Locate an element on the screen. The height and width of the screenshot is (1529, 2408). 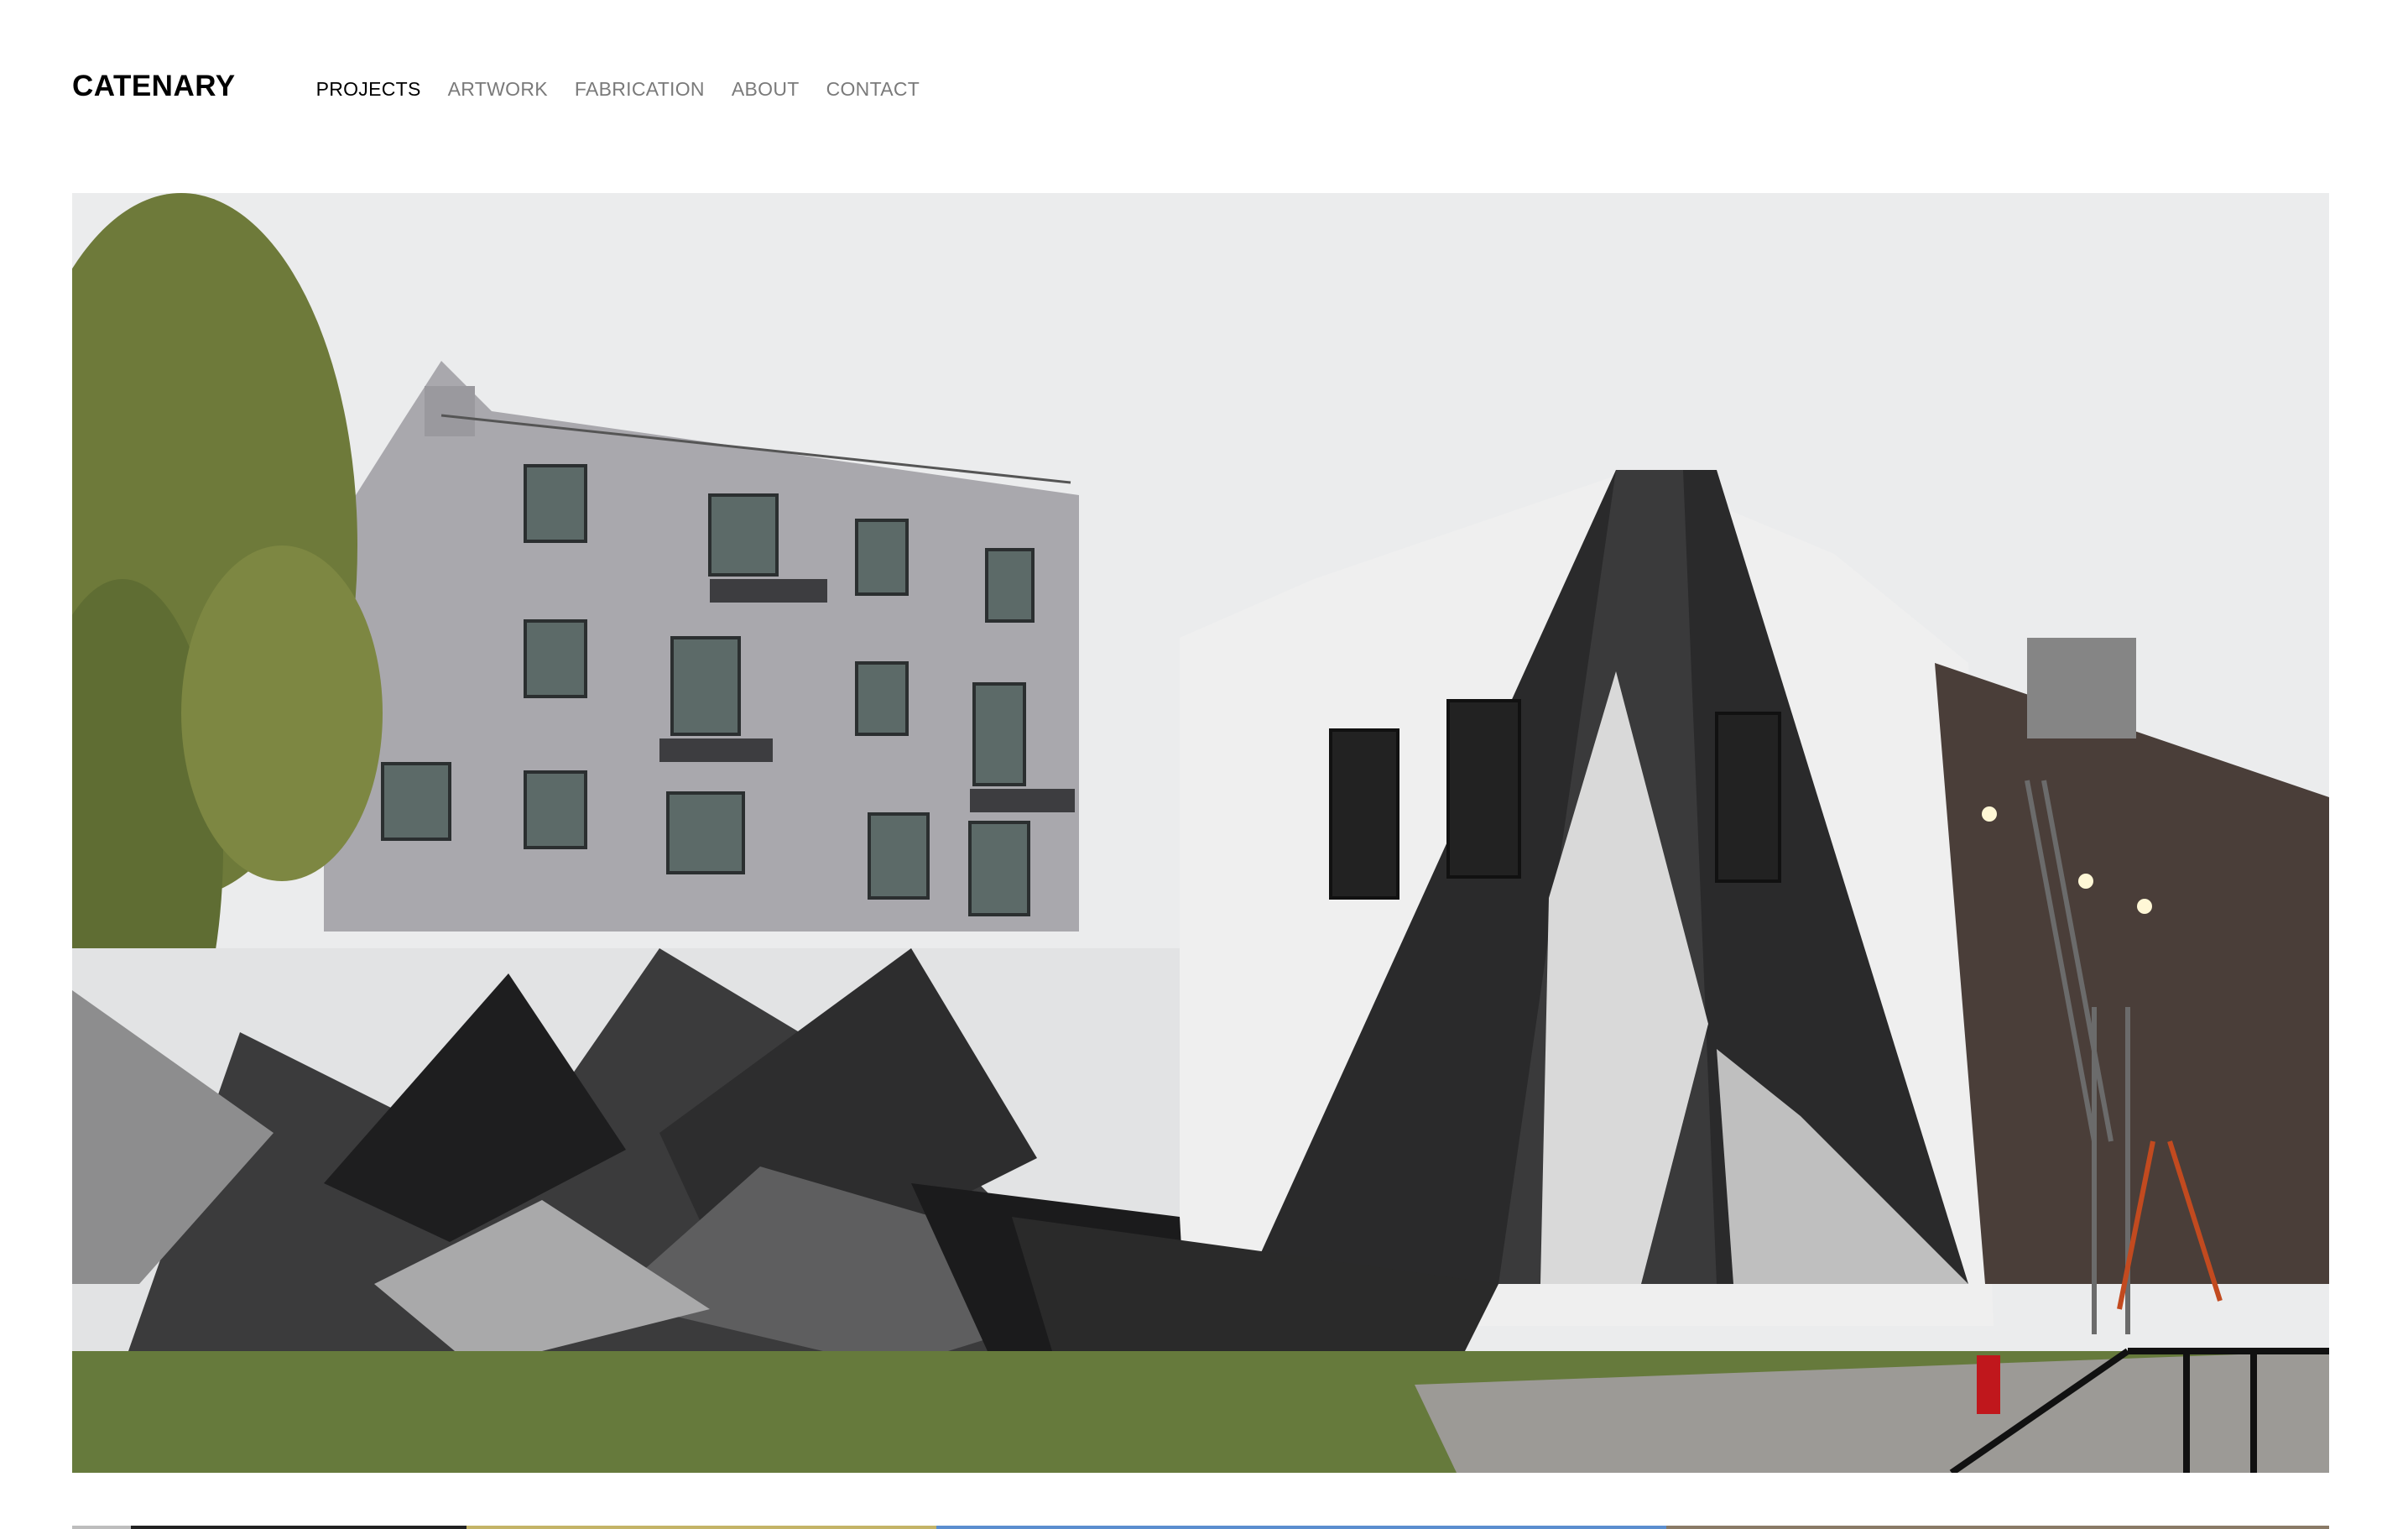
thumbnail-strip is located at coordinates (1200, 1527).